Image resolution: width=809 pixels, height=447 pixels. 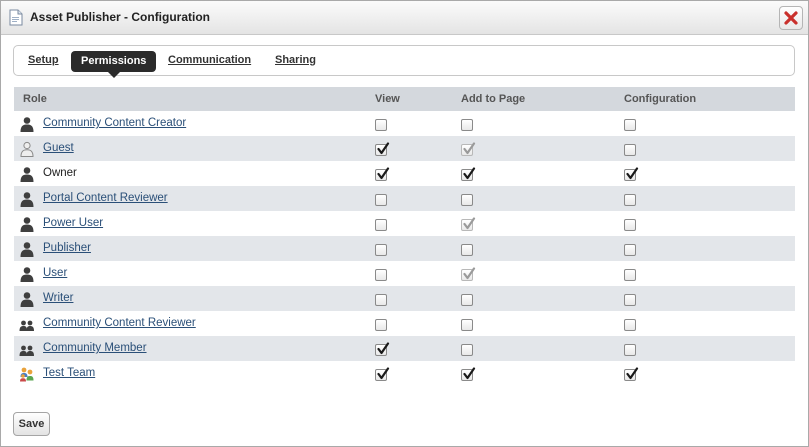 I want to click on table-row: Guest, so click(x=404, y=148).